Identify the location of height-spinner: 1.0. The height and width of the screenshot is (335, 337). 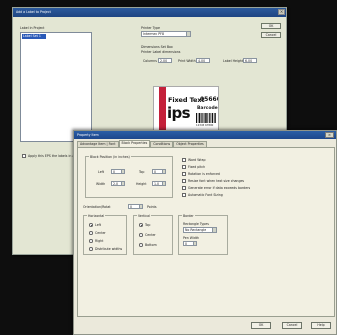
(159, 183).